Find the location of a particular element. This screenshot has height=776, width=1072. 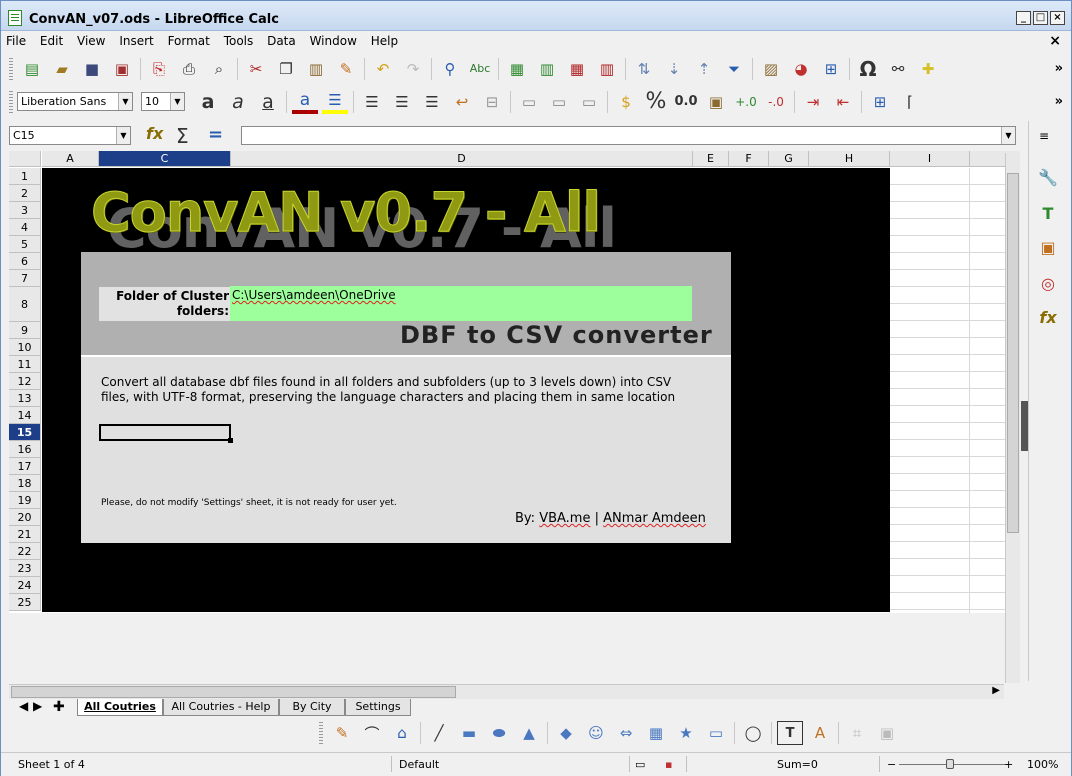

font-size-box: 10 ▼ is located at coordinates (163, 101).